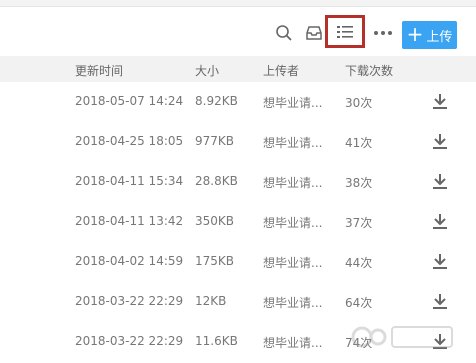 The height and width of the screenshot is (363, 476). Describe the element at coordinates (215, 221) in the screenshot. I see `row-size: 350KB` at that location.